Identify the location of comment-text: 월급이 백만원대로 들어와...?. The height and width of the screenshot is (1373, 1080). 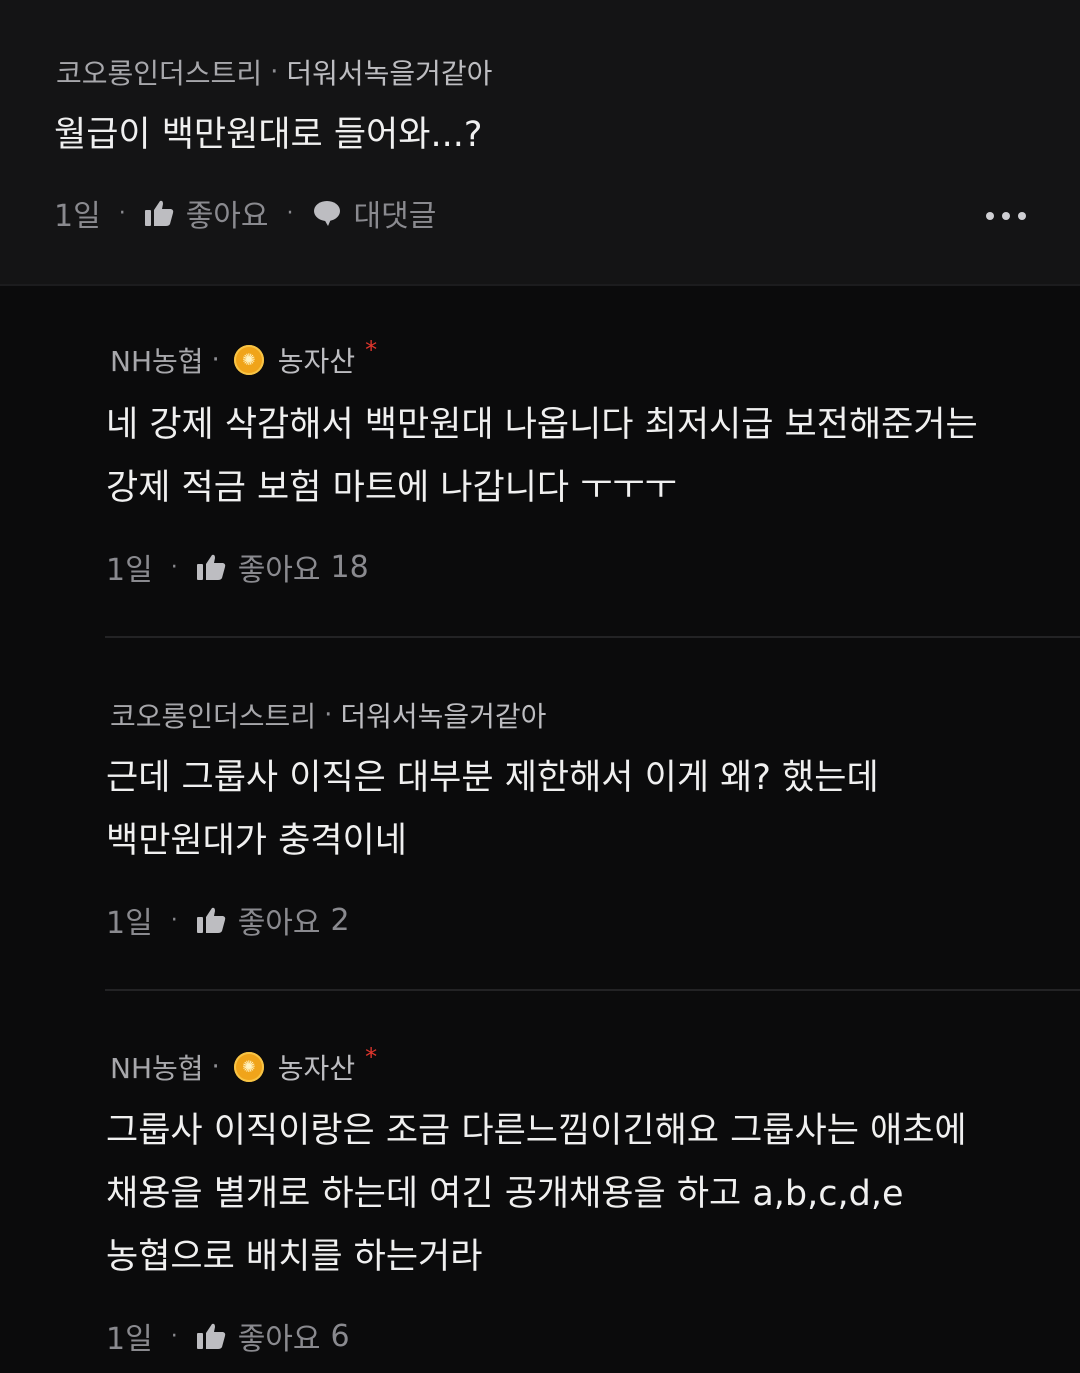
(268, 135).